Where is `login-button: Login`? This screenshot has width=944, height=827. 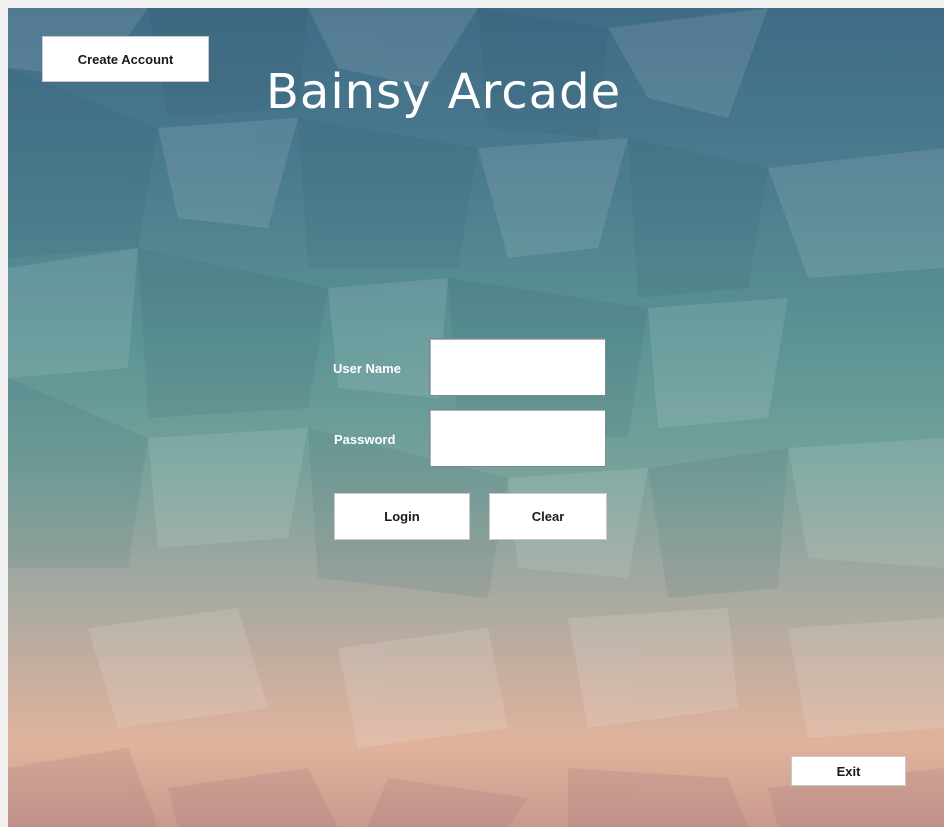 login-button: Login is located at coordinates (402, 516).